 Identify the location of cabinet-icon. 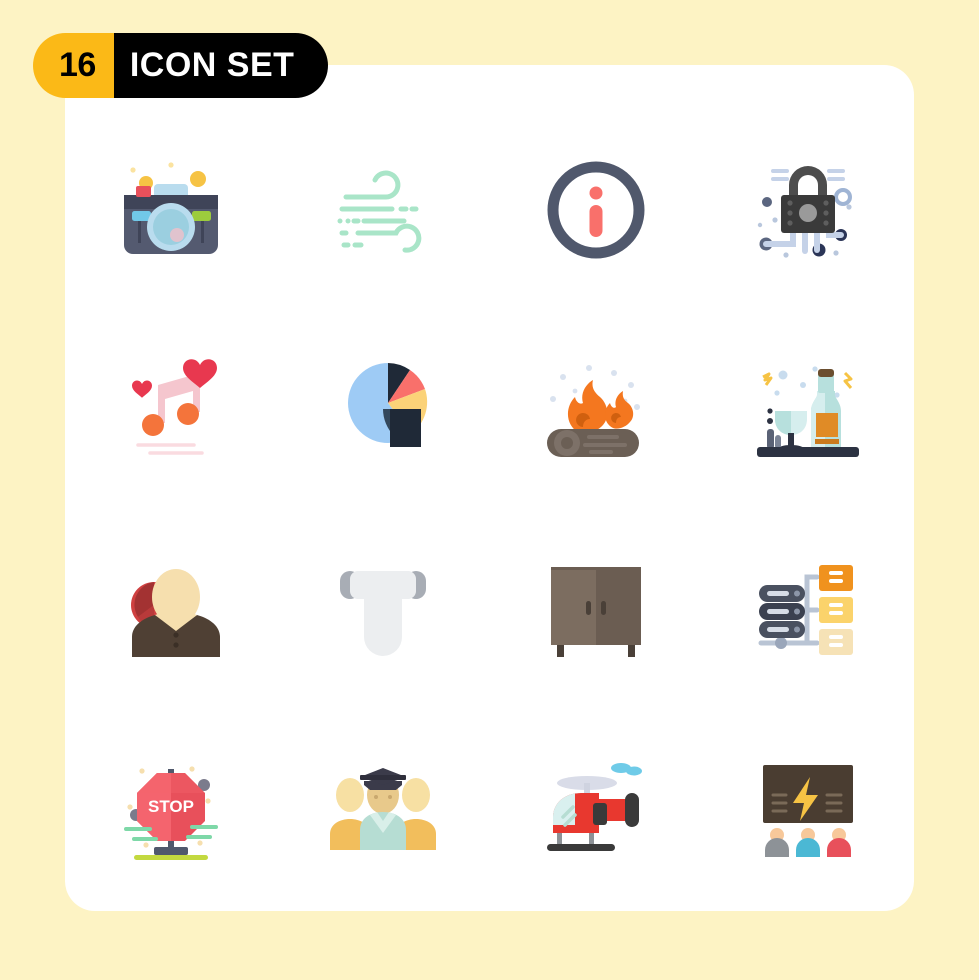
(595, 612).